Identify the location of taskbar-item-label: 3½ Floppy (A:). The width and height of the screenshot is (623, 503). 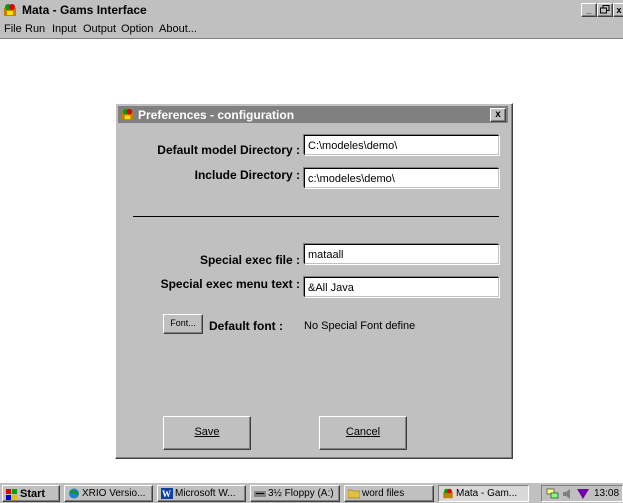
(301, 493).